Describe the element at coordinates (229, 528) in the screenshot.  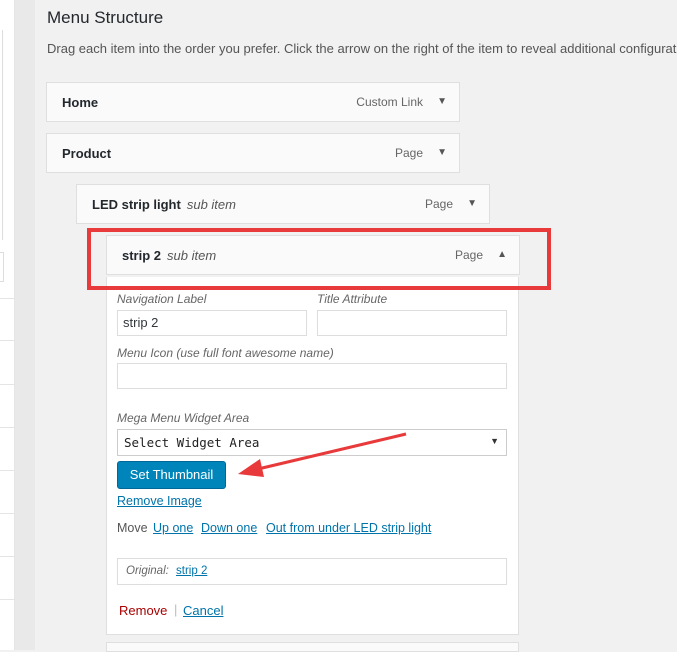
I see `move-down-link: Down one` at that location.